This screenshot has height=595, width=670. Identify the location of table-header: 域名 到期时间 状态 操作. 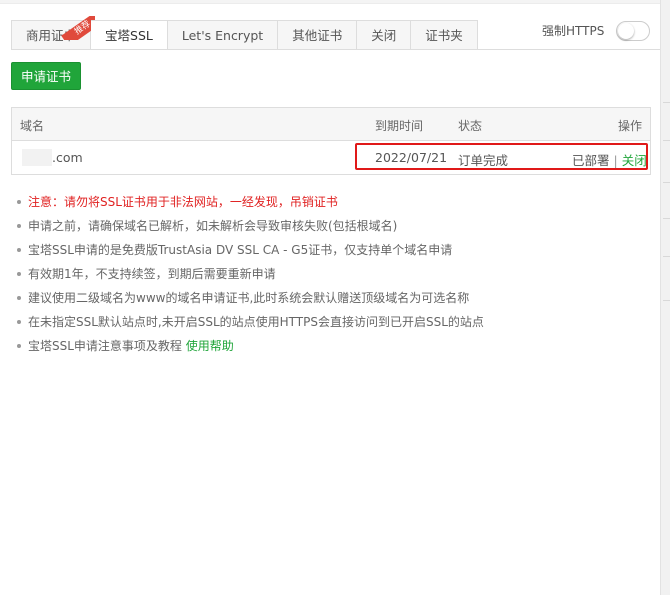
(331, 124).